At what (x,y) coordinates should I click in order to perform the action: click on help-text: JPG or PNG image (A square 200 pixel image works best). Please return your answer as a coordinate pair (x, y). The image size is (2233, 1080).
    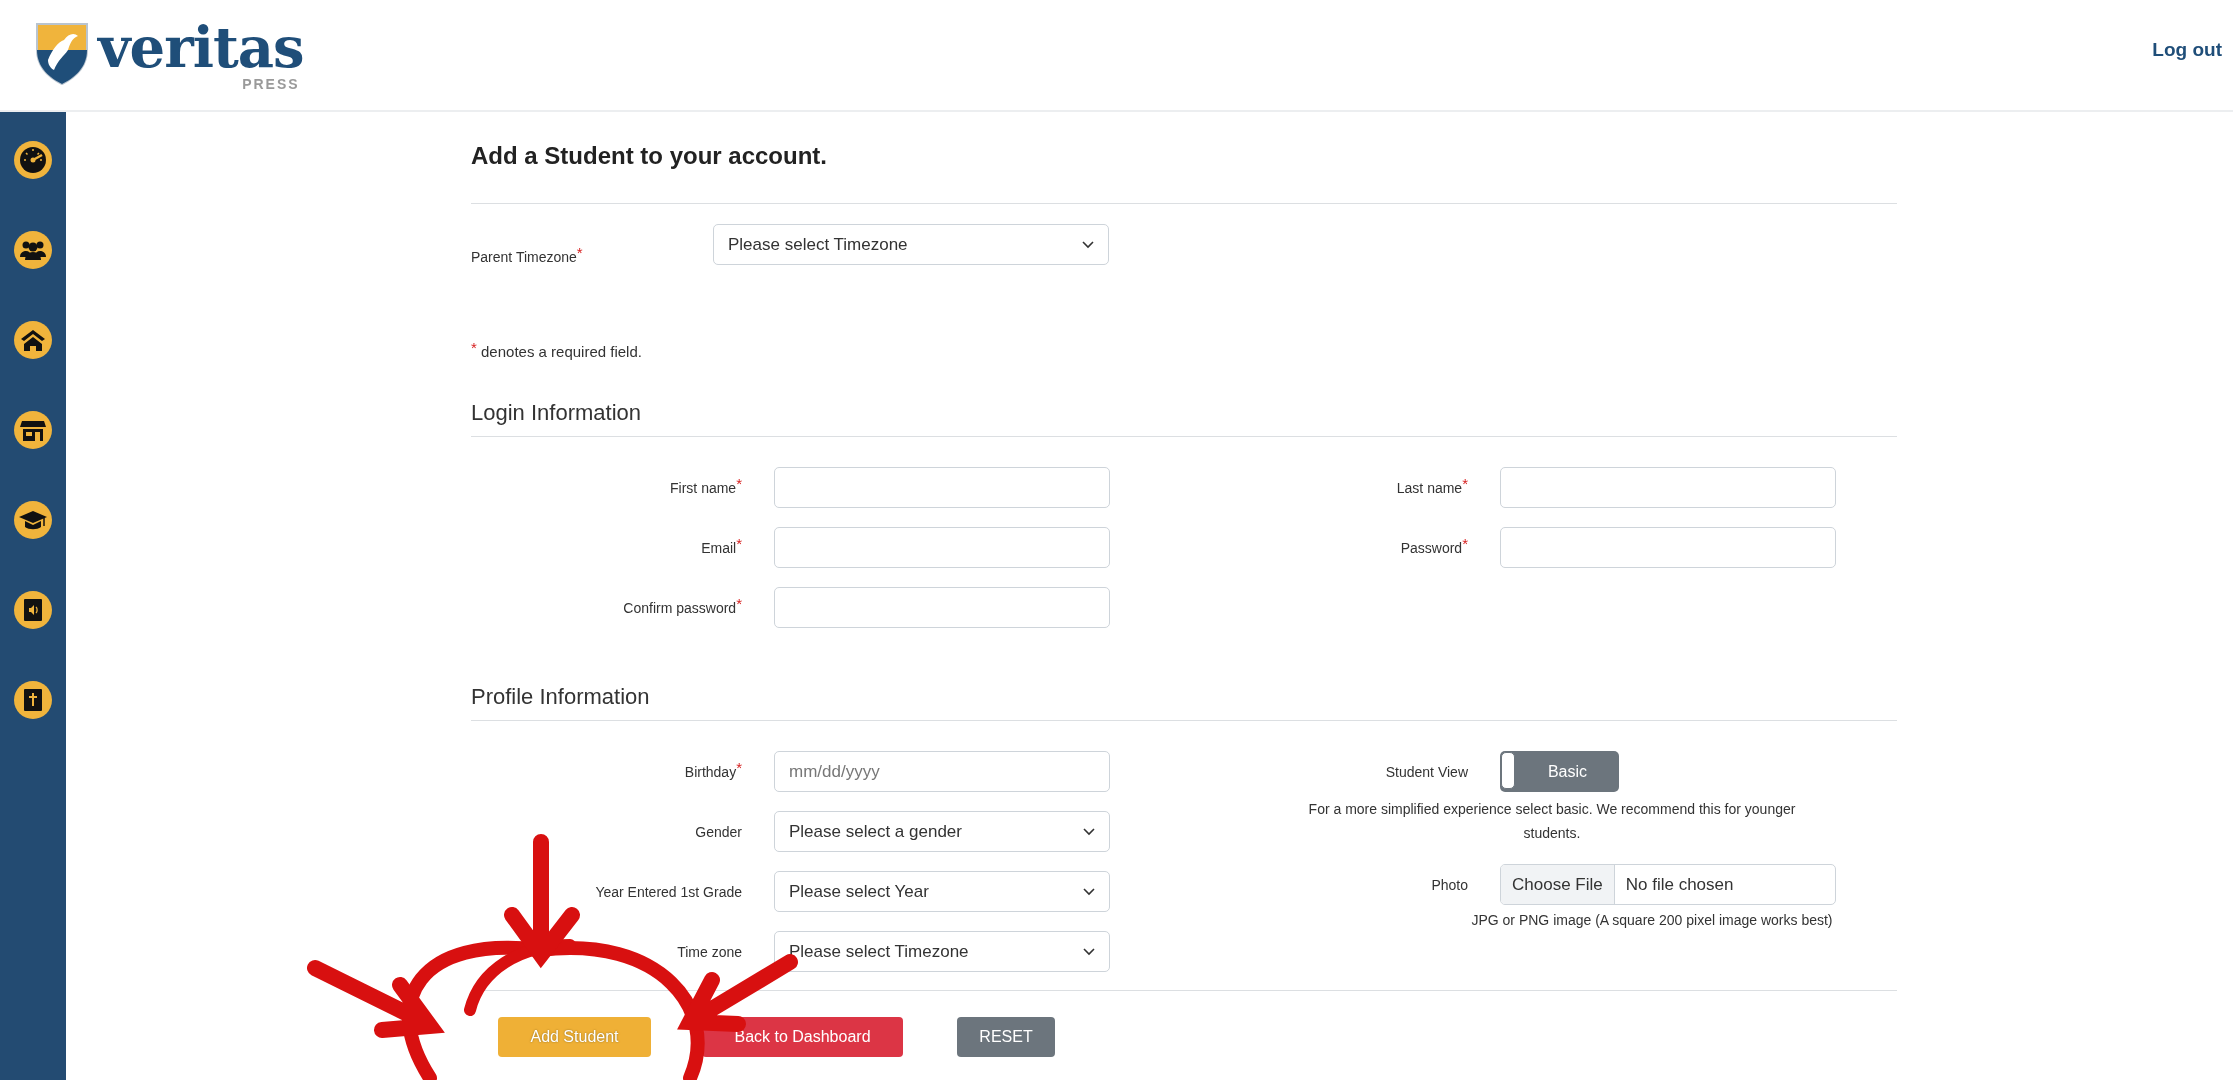
    Looking at the image, I should click on (1652, 920).